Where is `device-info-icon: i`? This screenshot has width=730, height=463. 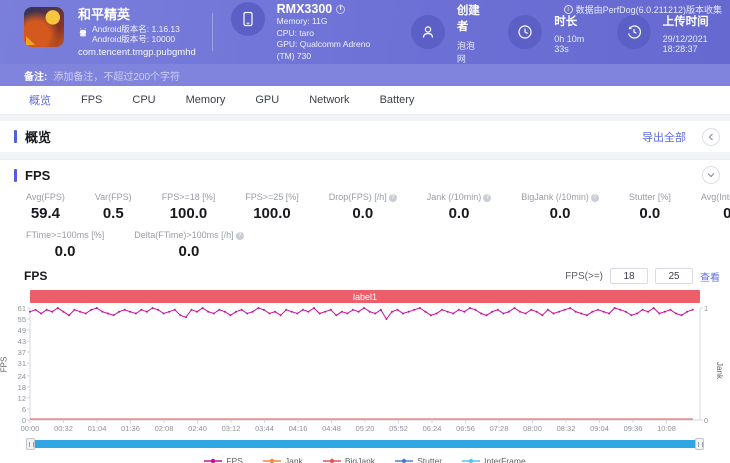
device-info-icon: i is located at coordinates (341, 9).